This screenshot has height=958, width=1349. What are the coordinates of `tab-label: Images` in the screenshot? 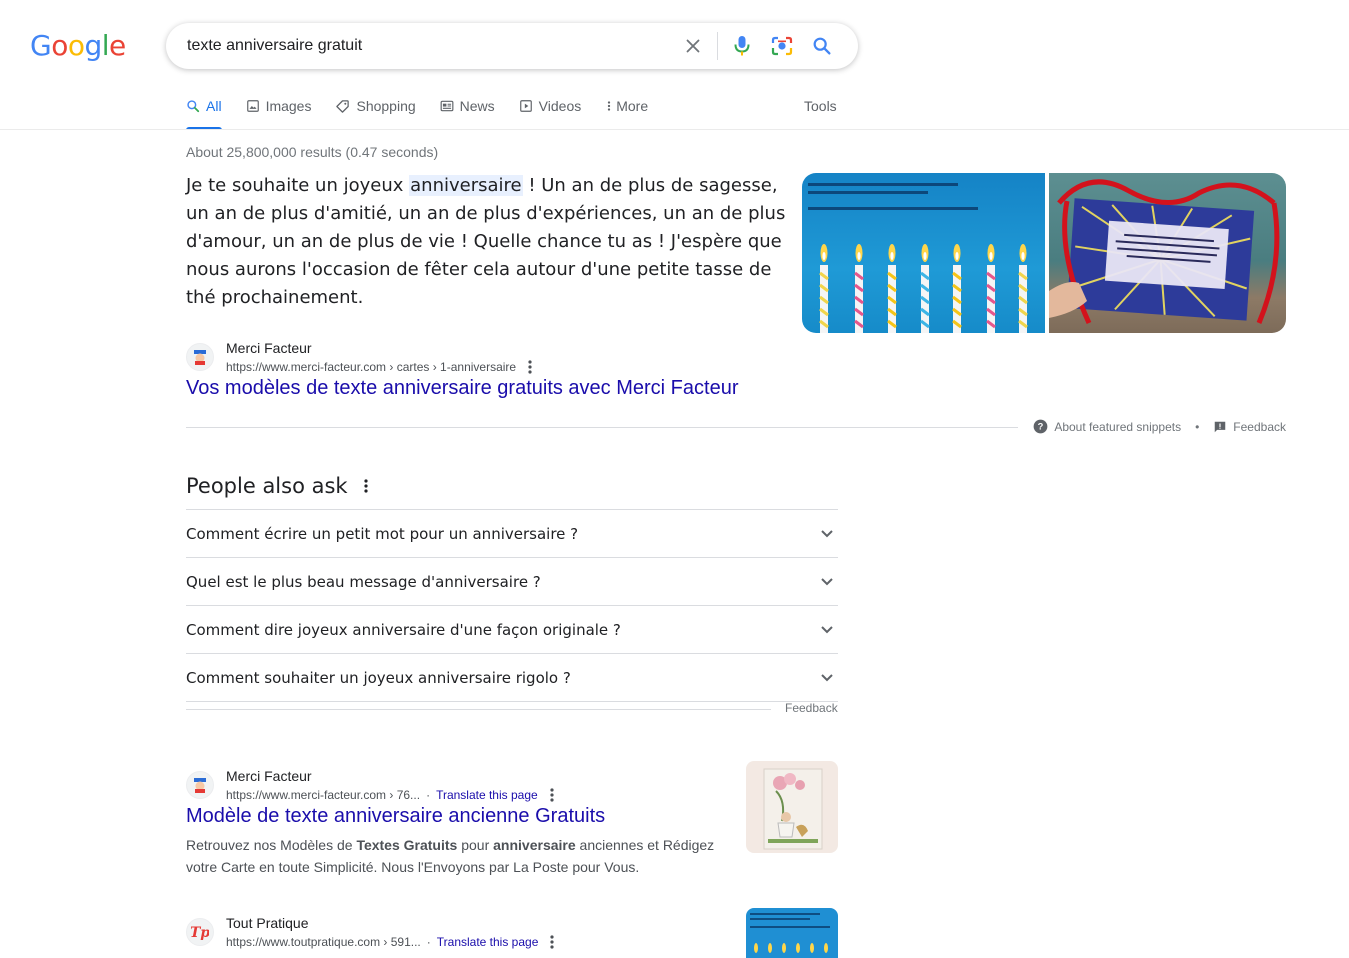 It's located at (288, 106).